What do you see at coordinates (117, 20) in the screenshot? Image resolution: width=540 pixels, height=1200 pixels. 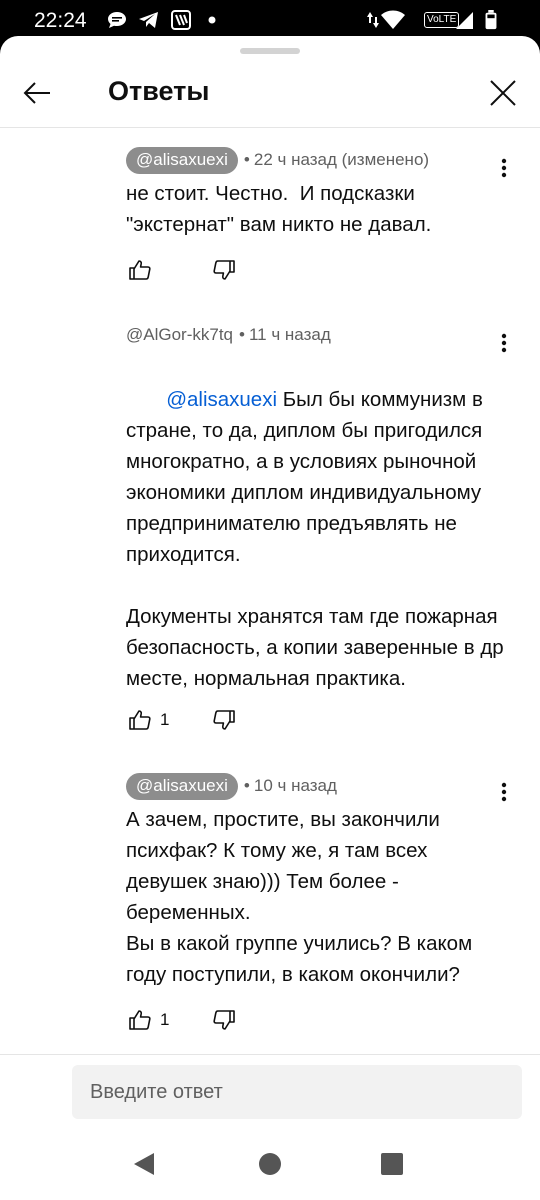 I see `chat-icon` at bounding box center [117, 20].